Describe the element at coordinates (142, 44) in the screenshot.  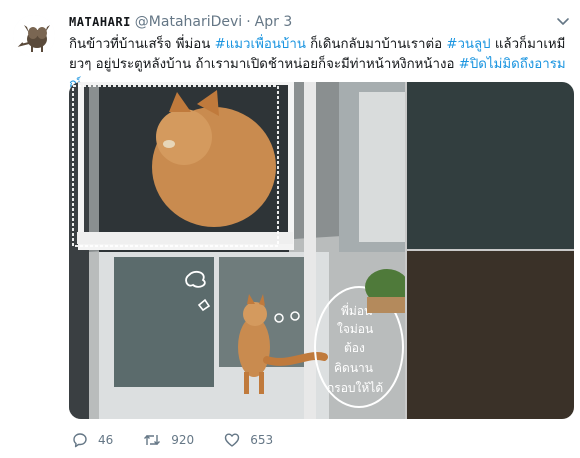
I see `tweet-text-part: กินข้าวที่บ้านเสร็จ พี่ม่อน` at that location.